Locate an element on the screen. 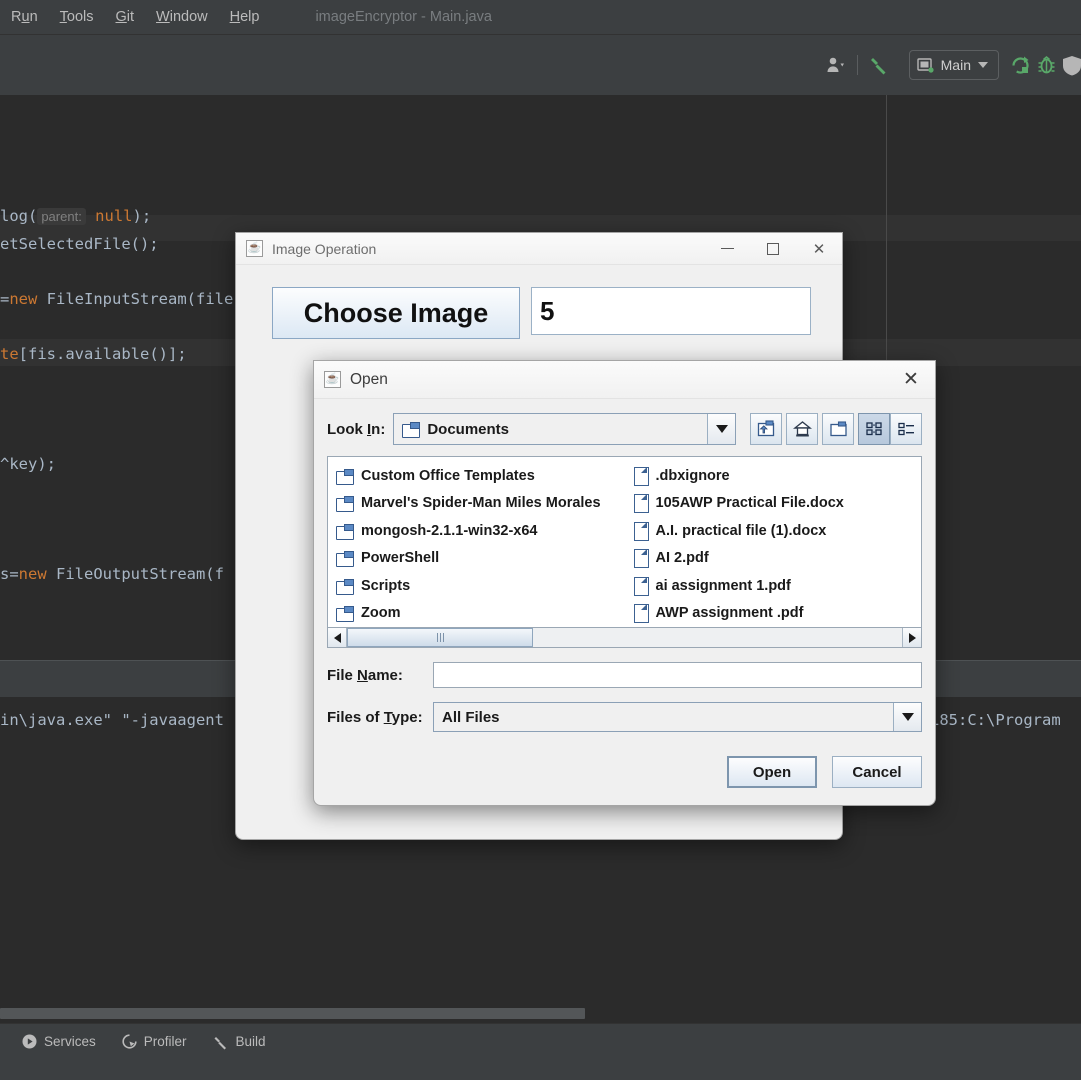 This screenshot has width=1081, height=1080. list-item: Marvel's Spider-Man Miles Morales is located at coordinates (480, 504).